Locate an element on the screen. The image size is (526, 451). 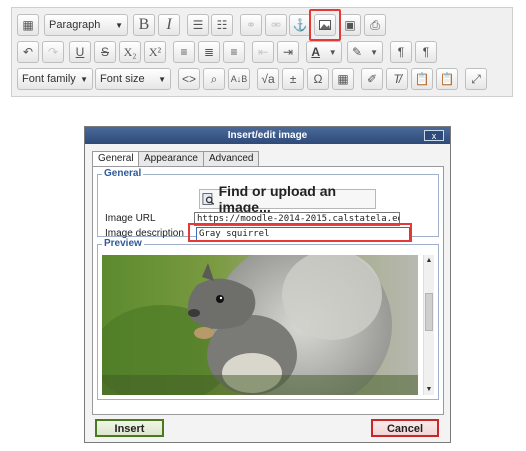
remove-format-icon: T̸ is located at coordinates (397, 79).